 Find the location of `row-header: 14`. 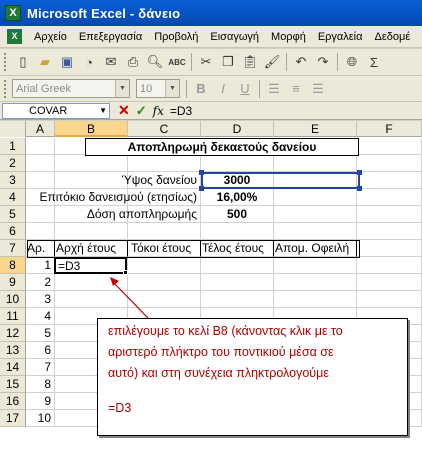

row-header: 14 is located at coordinates (13, 367).